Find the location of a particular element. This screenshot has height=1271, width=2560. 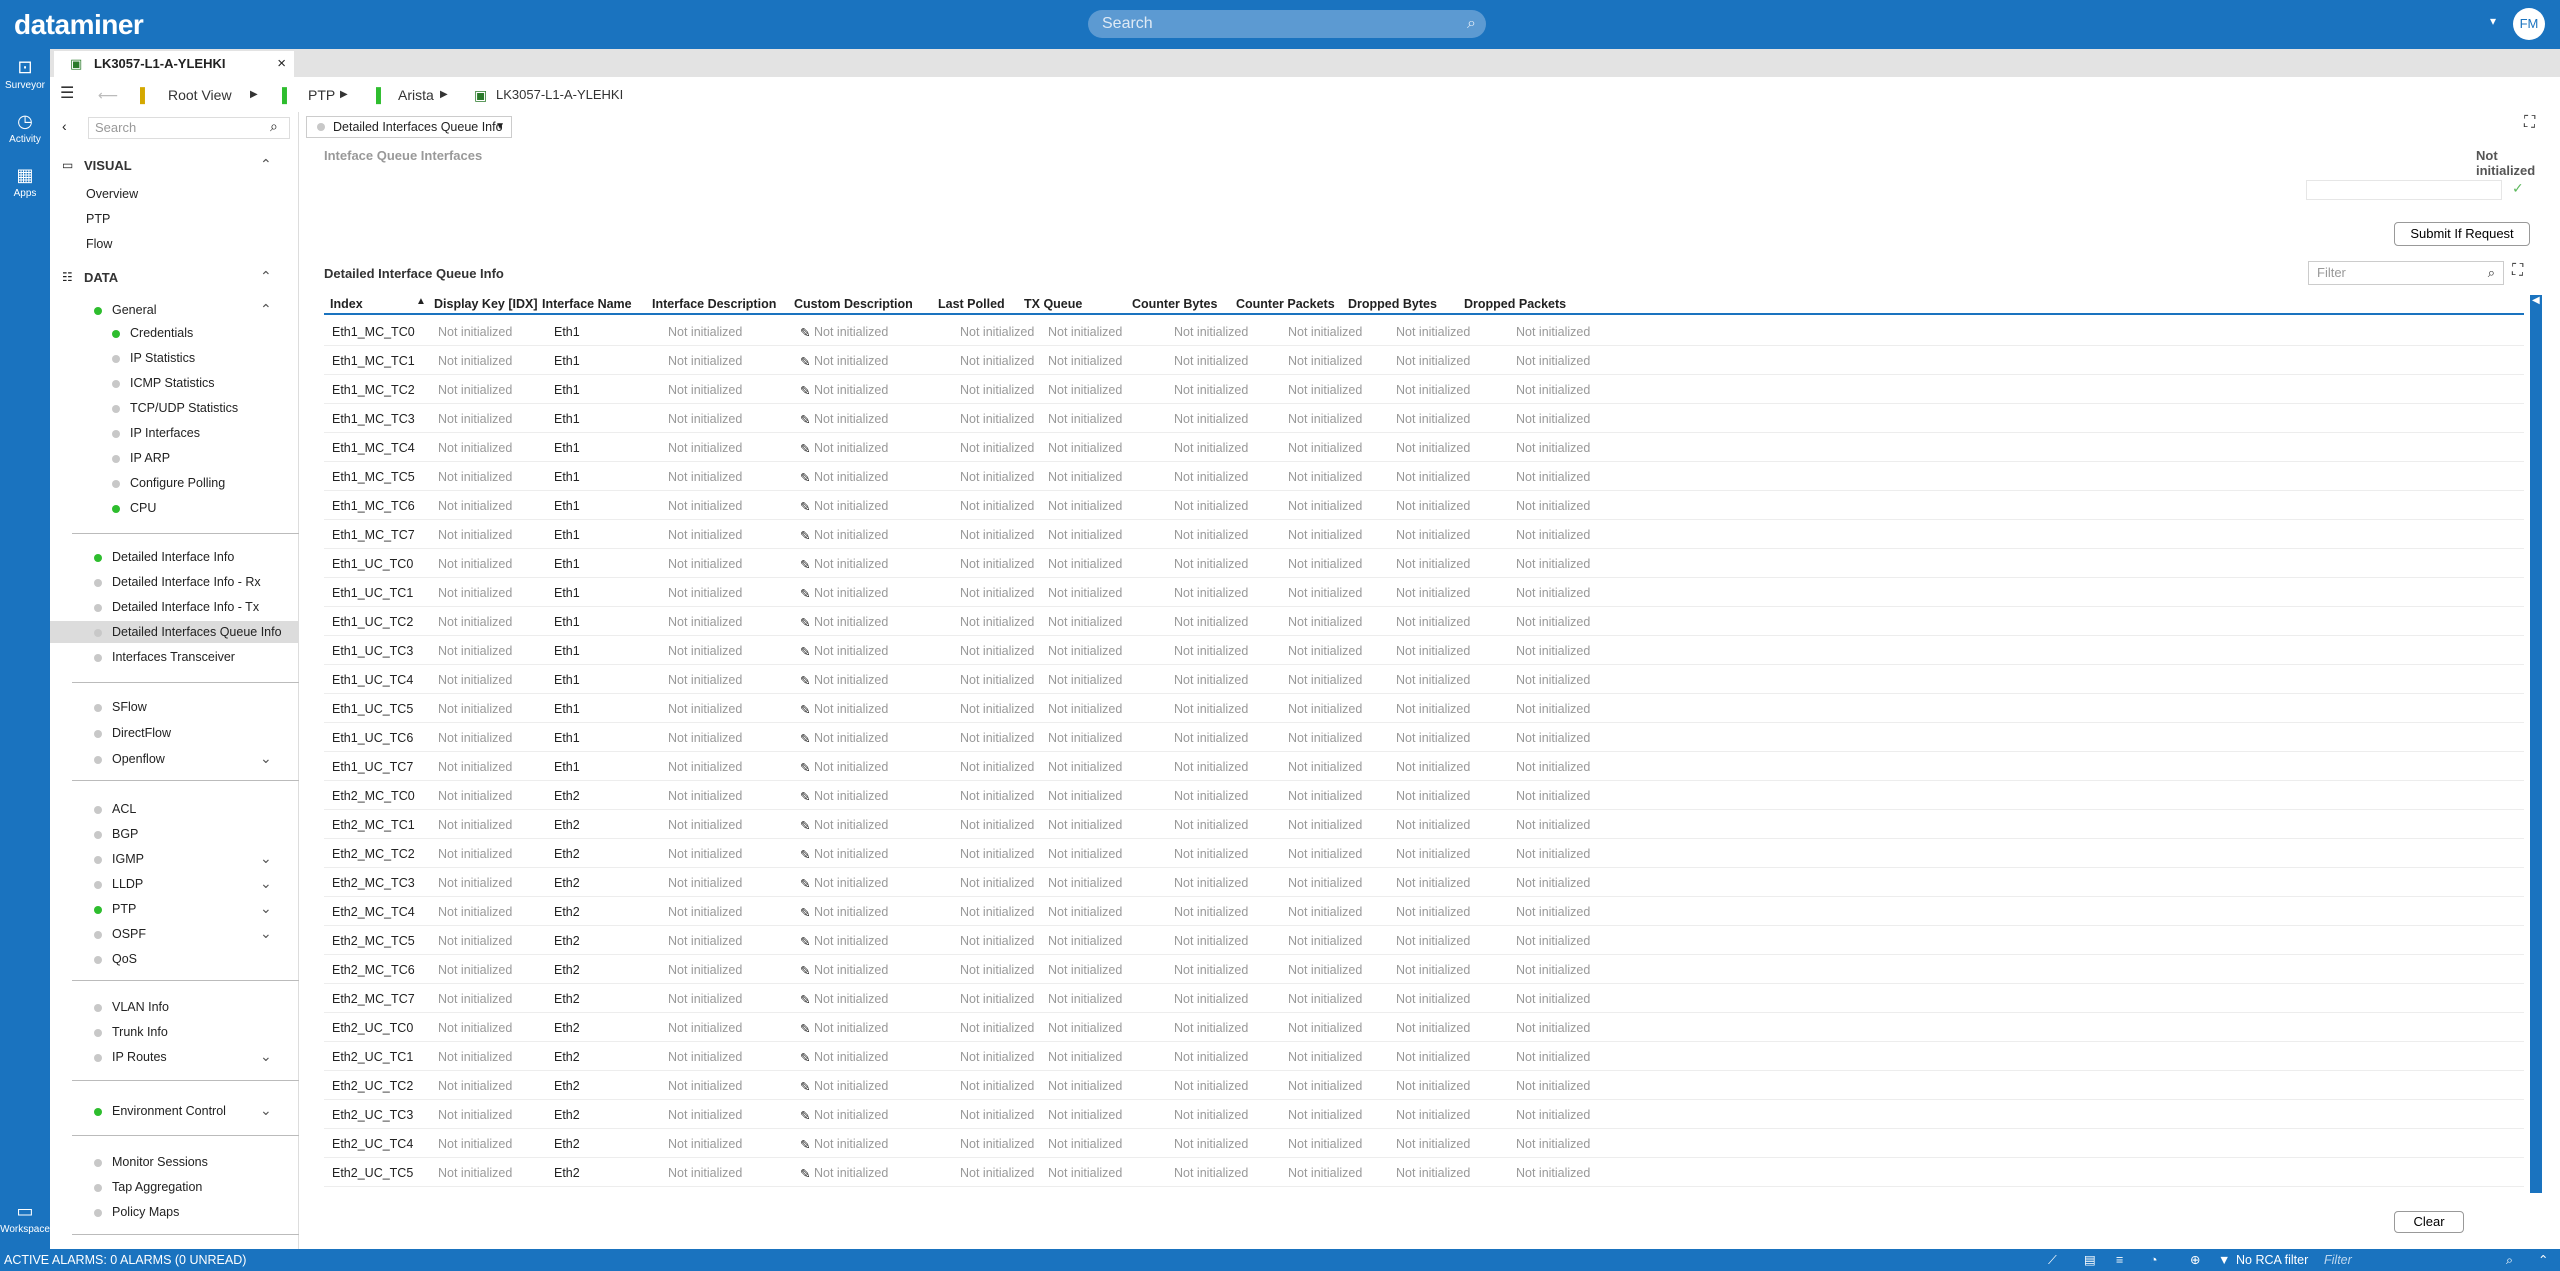

sidebar-search-input: Search is located at coordinates (189, 128).